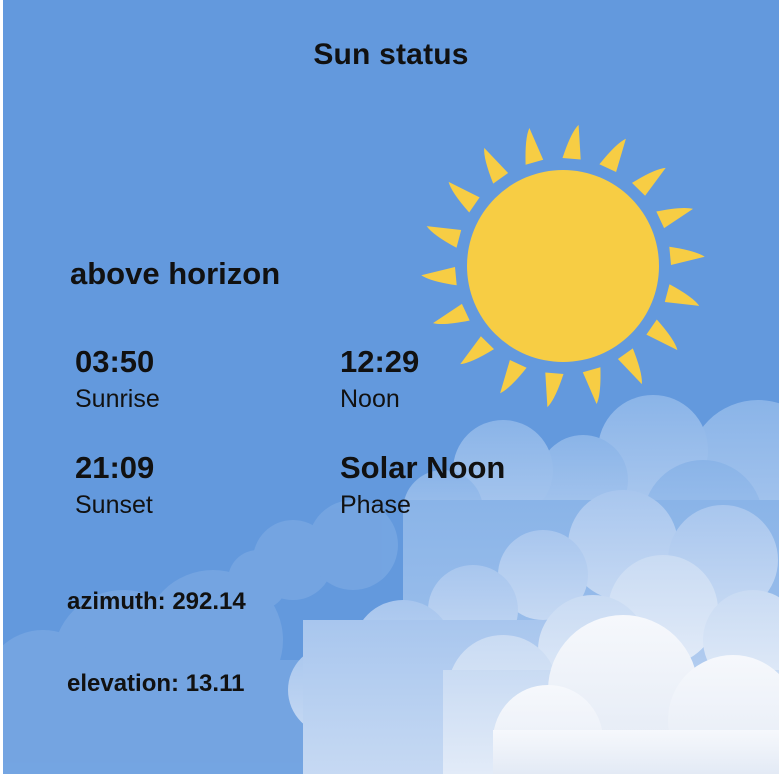 Image resolution: width=780 pixels, height=774 pixels. I want to click on phase-stat: Solar Noon Phase, so click(422, 485).